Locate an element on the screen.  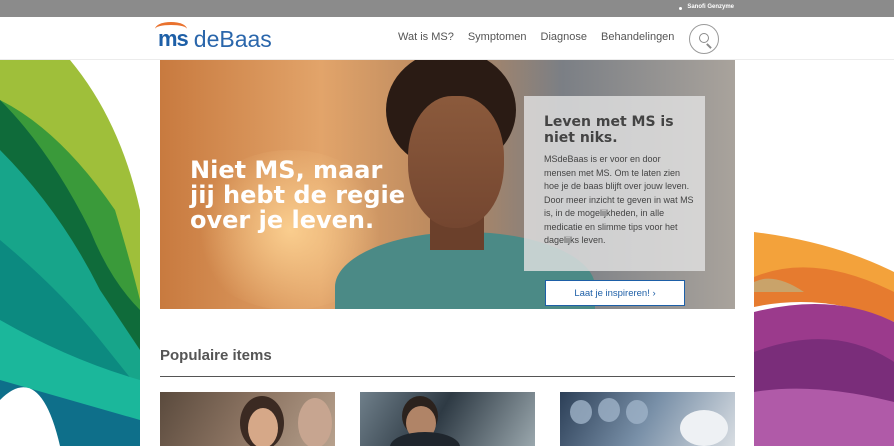
site-logo: ms deBaas is located at coordinates (213, 37).